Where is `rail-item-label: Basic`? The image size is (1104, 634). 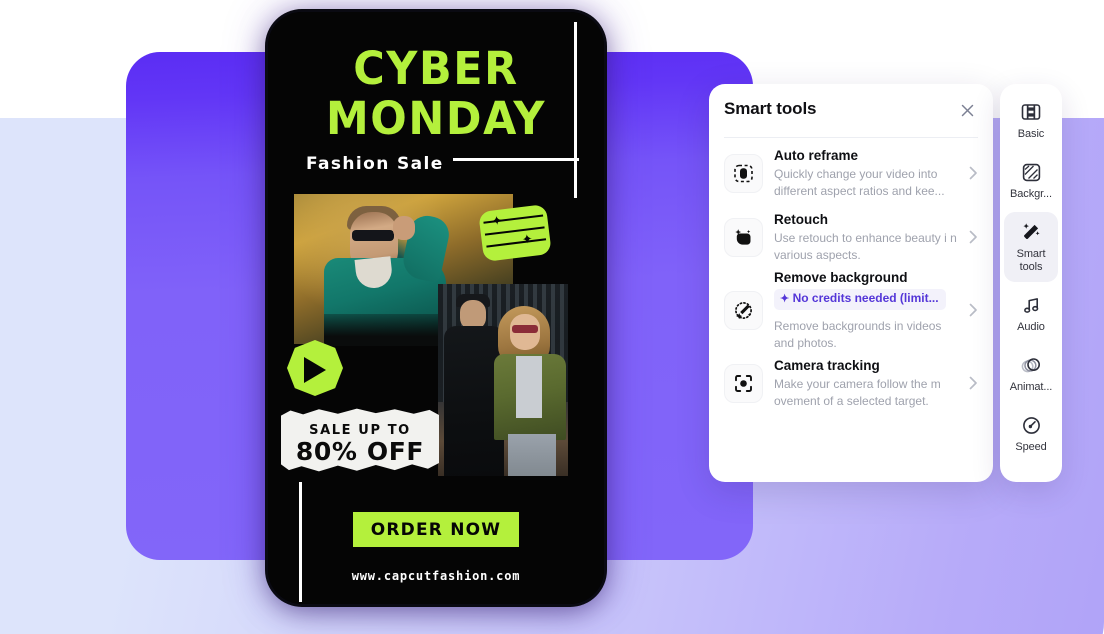 rail-item-label: Basic is located at coordinates (1031, 134).